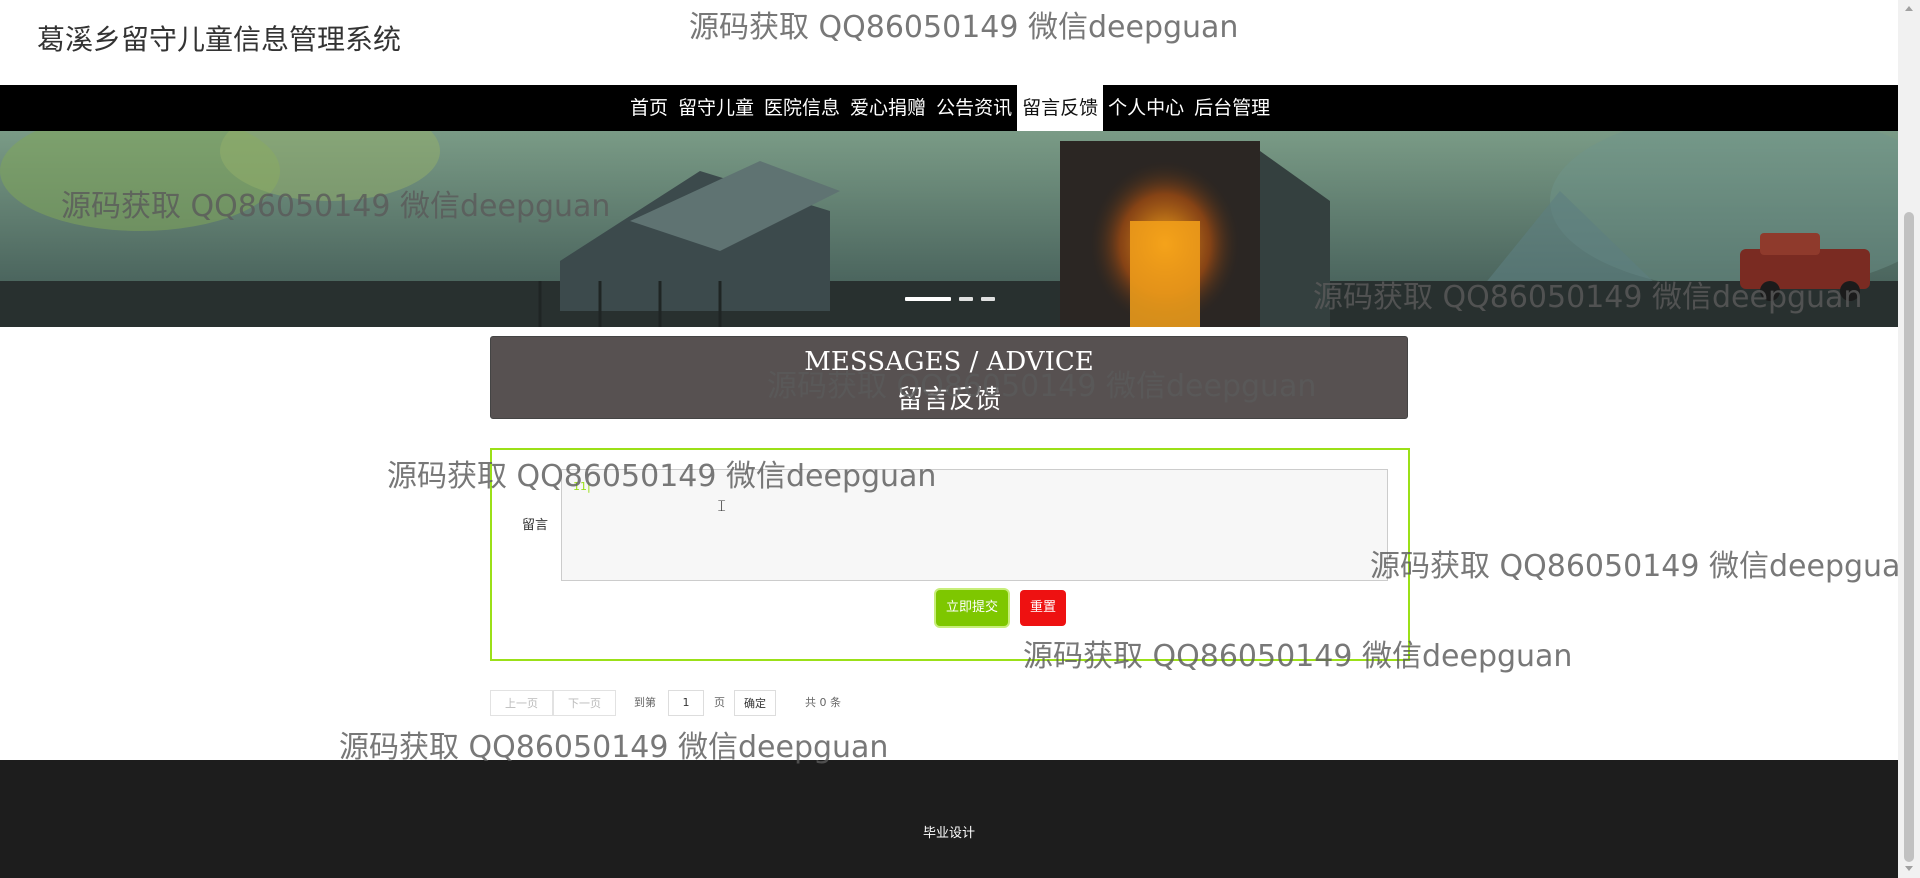 This screenshot has width=1920, height=878. Describe the element at coordinates (1060, 108) in the screenshot. I see `nav-item-feedback: 留言反馈` at that location.